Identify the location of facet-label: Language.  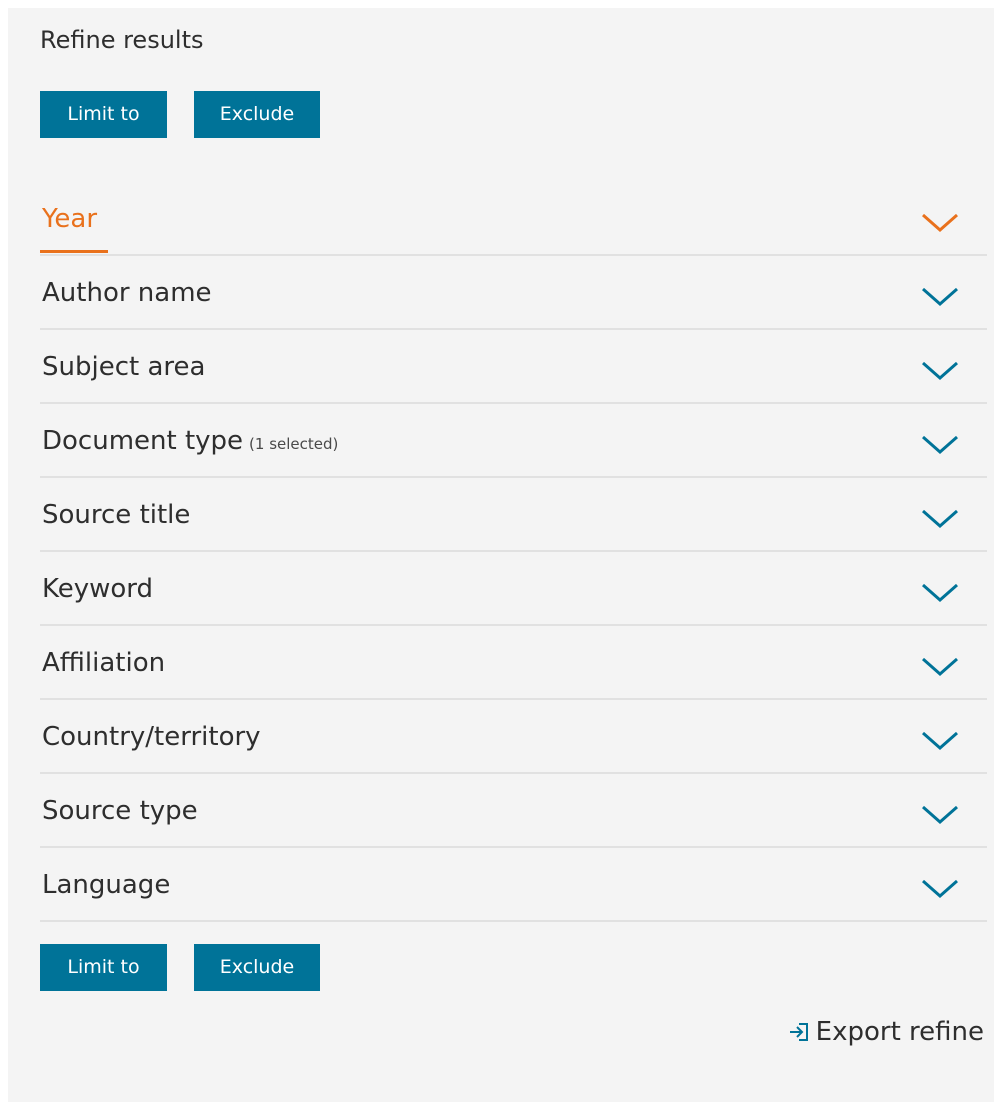
(106, 885).